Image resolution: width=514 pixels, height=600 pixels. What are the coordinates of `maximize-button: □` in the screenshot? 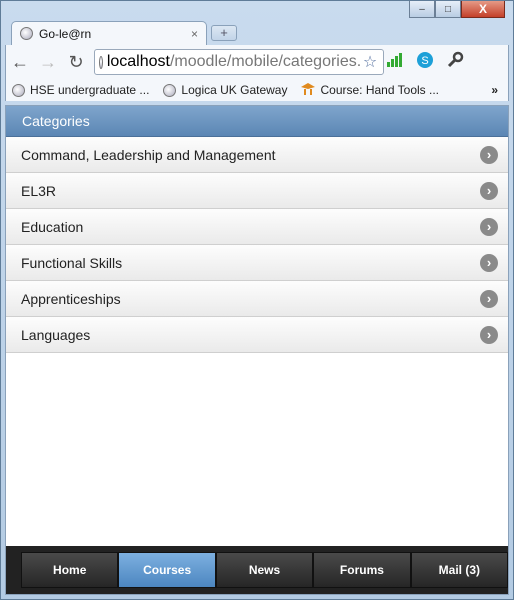 It's located at (448, 9).